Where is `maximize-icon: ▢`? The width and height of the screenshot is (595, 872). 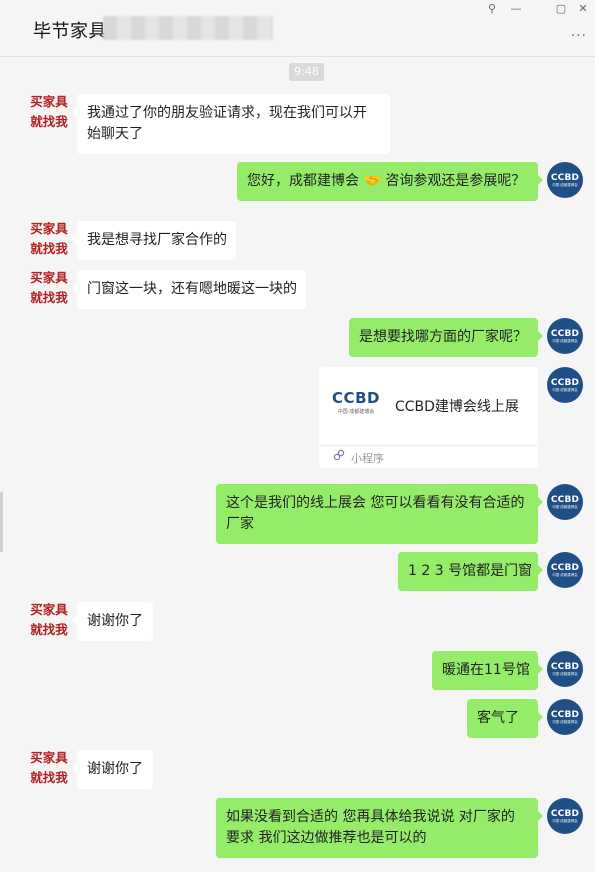 maximize-icon: ▢ is located at coordinates (561, 9).